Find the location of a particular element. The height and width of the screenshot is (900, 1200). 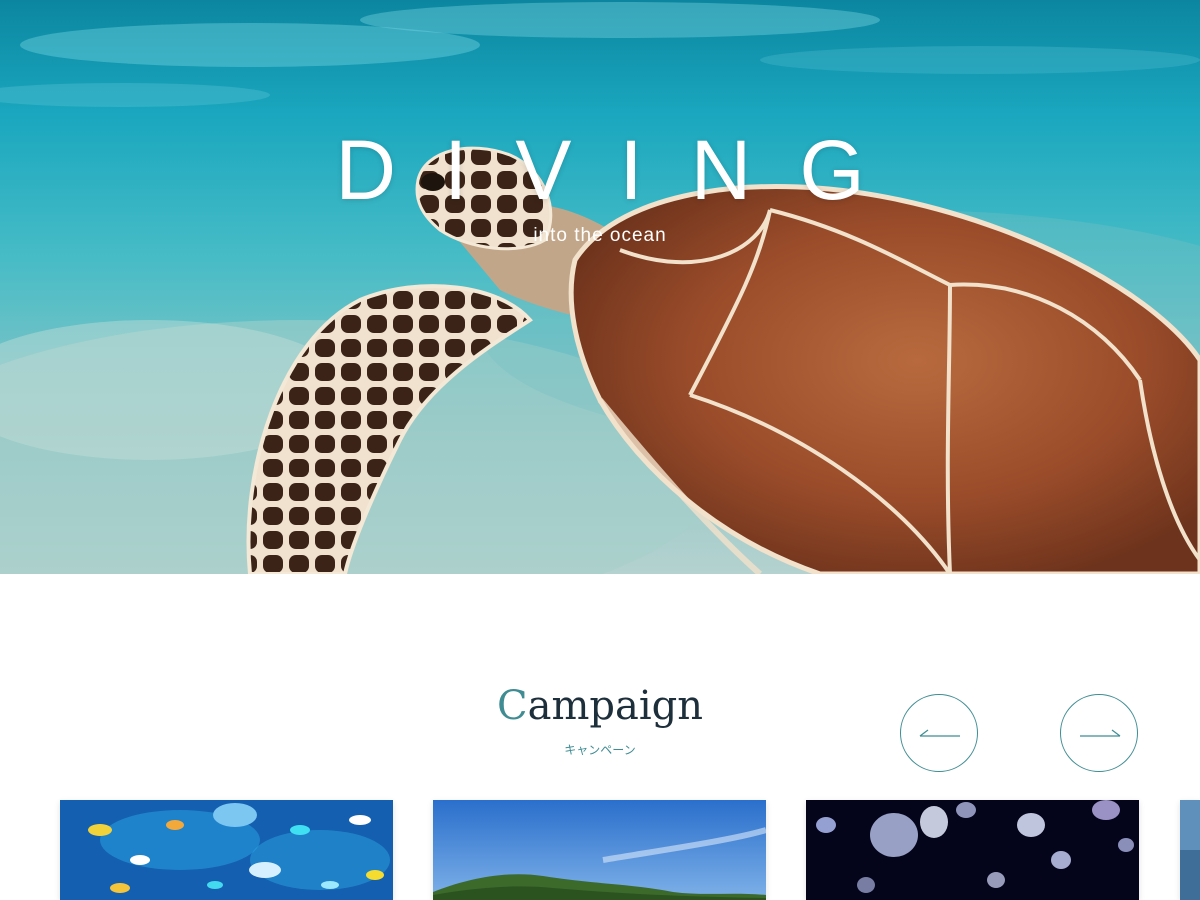

arrow-right-icon is located at coordinates (1100, 733).